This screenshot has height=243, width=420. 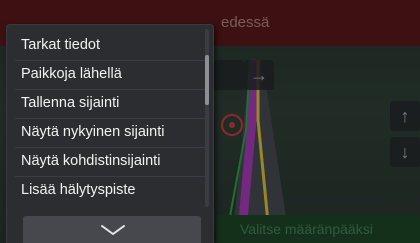 What do you see at coordinates (106, 132) in the screenshot?
I see `menu-item-show-current-location: Näytä nykyinen sijainti` at bounding box center [106, 132].